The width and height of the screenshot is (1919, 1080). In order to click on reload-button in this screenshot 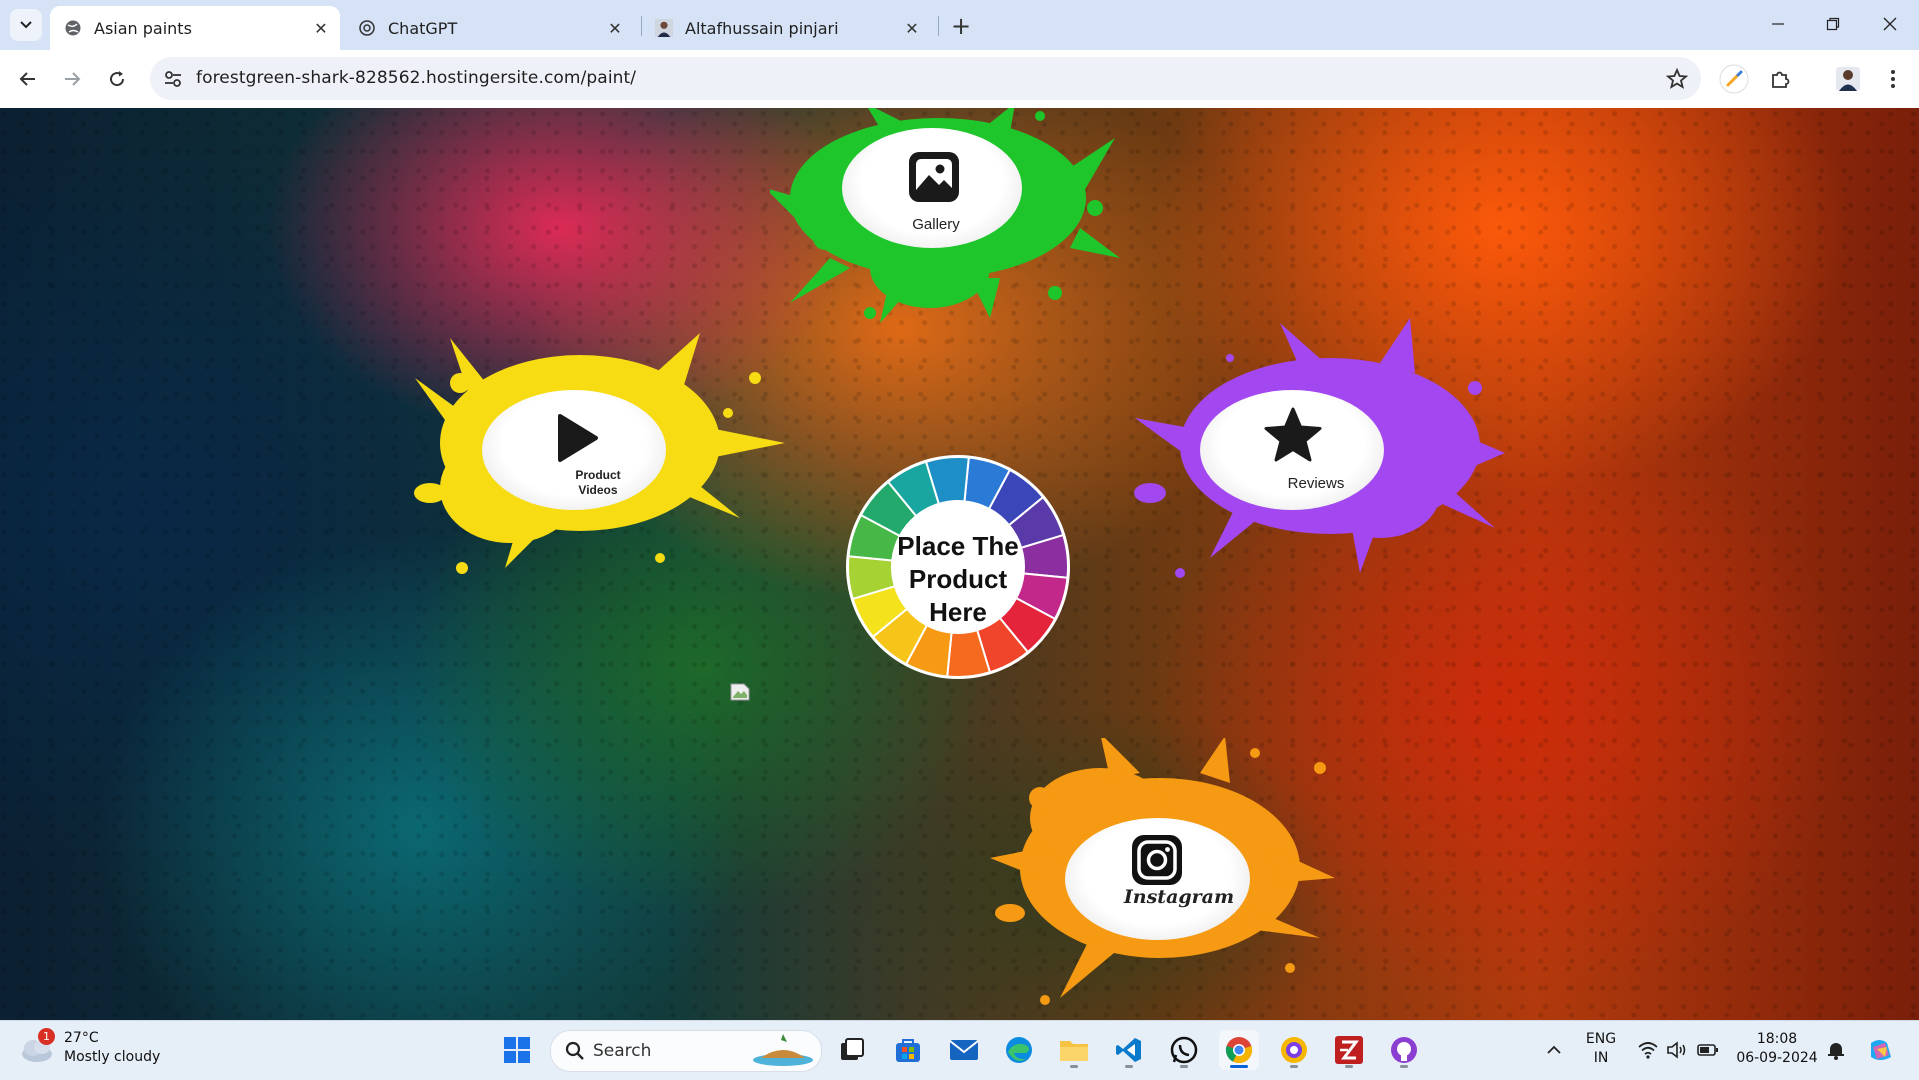, I will do `click(117, 79)`.